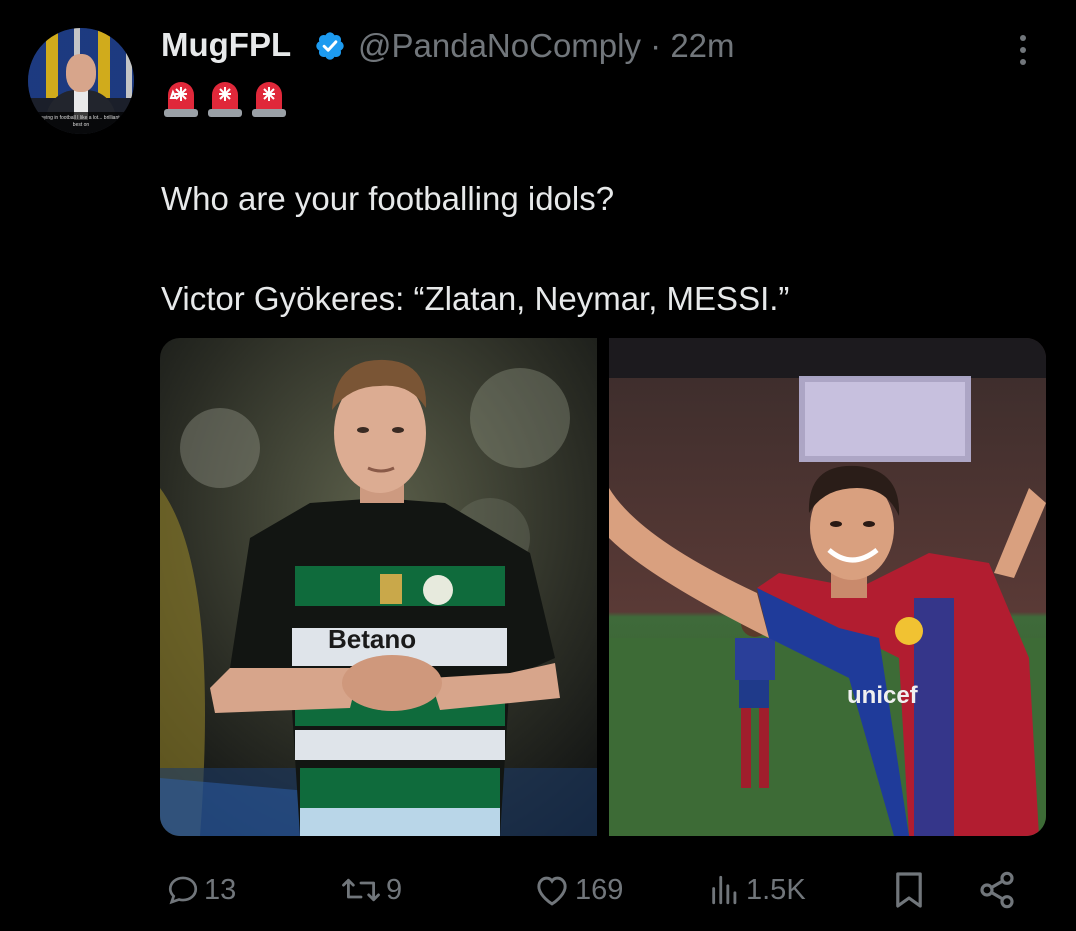  Describe the element at coordinates (361, 890) in the screenshot. I see `repost-icon` at that location.